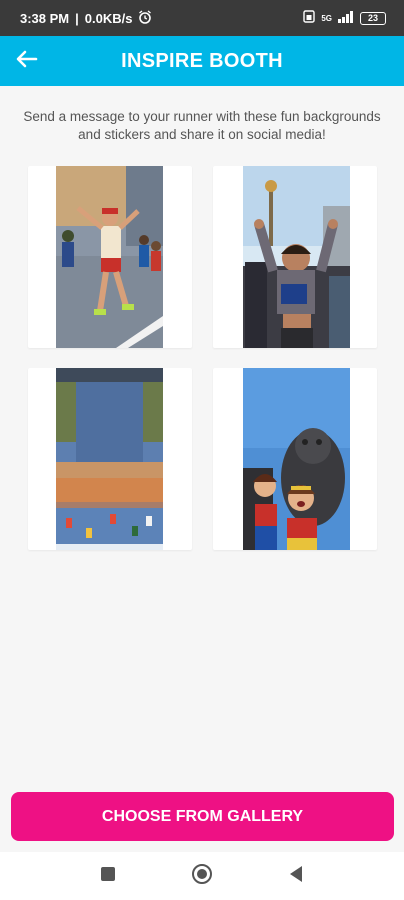  I want to click on status-time: 3:38 PM, so click(45, 18).